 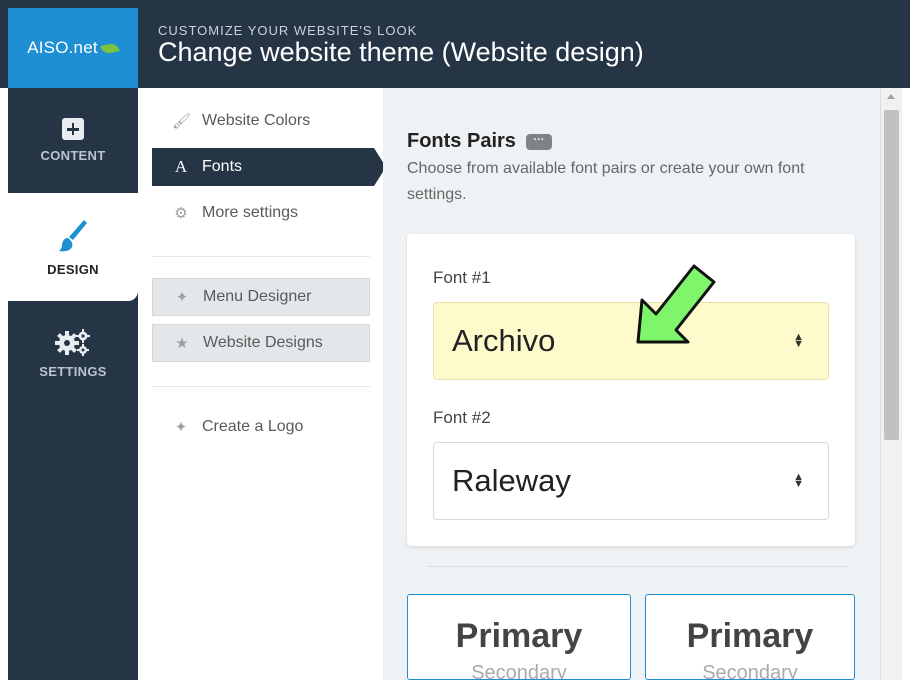 I want to click on font1-value: Archivo, so click(x=504, y=340).